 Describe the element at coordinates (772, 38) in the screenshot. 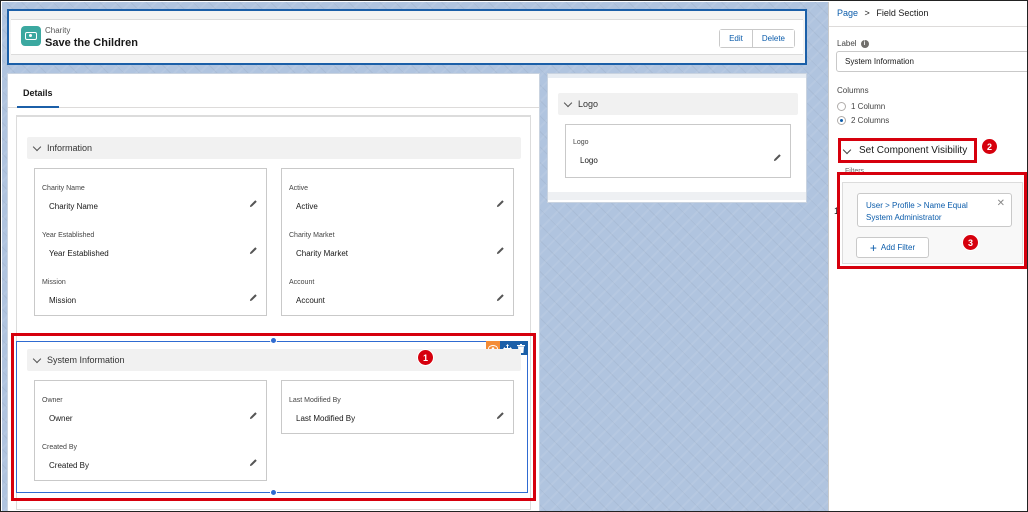

I see `delete-button: Delete` at that location.